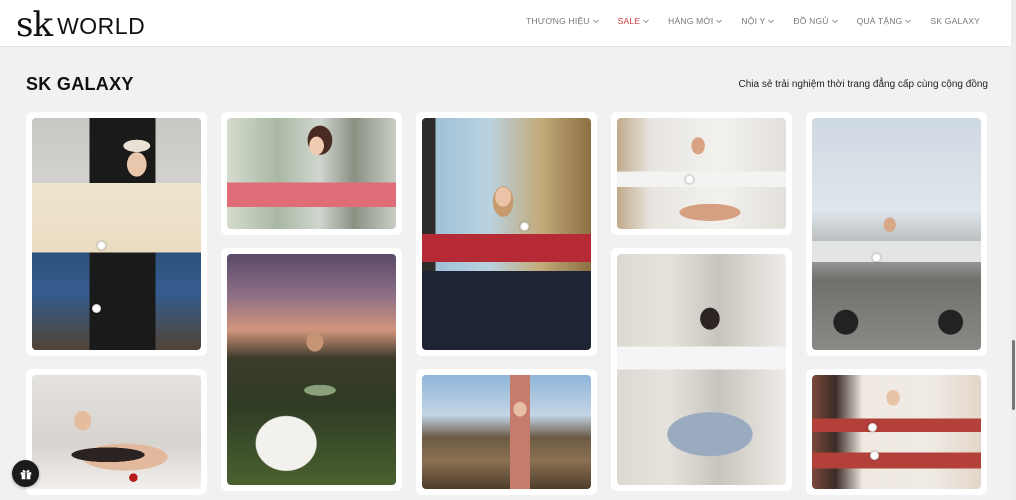  Describe the element at coordinates (101, 26) in the screenshot. I see `logo-wordmark: WORLD` at that location.